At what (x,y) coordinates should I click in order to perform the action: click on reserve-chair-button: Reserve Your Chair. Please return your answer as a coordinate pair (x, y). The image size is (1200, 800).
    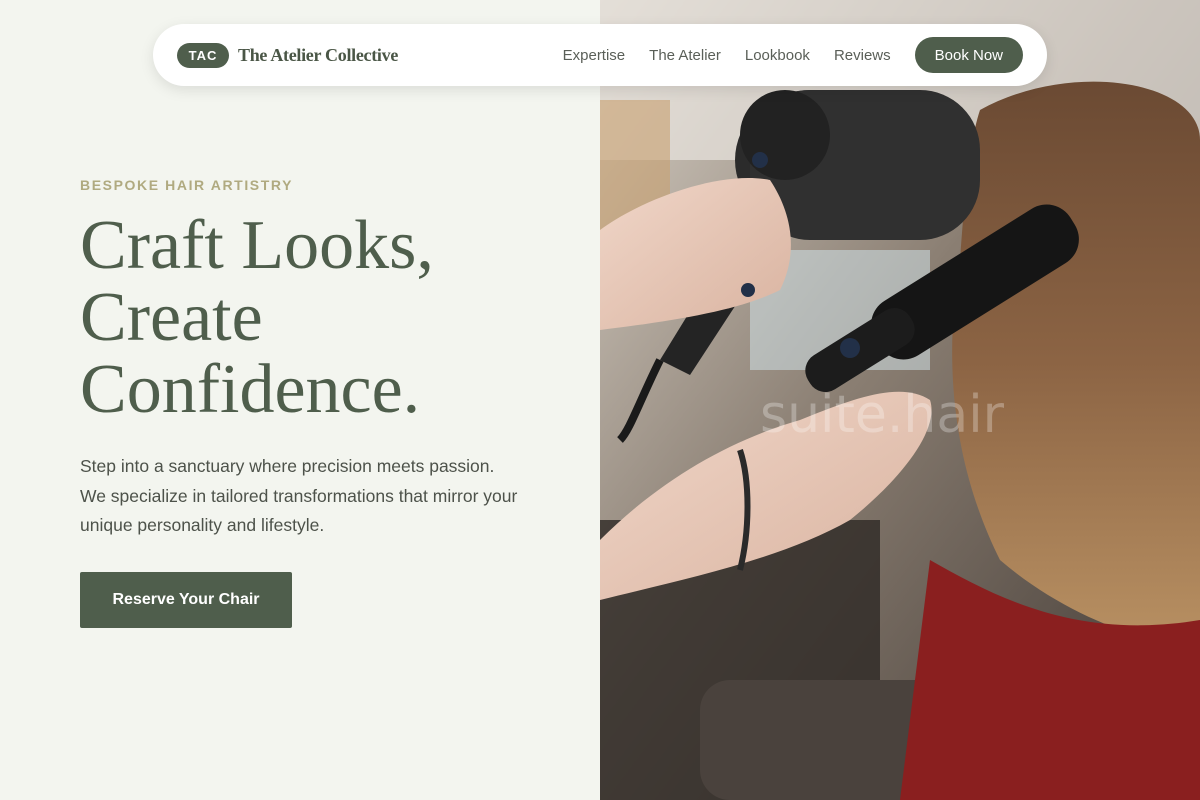
    Looking at the image, I should click on (186, 600).